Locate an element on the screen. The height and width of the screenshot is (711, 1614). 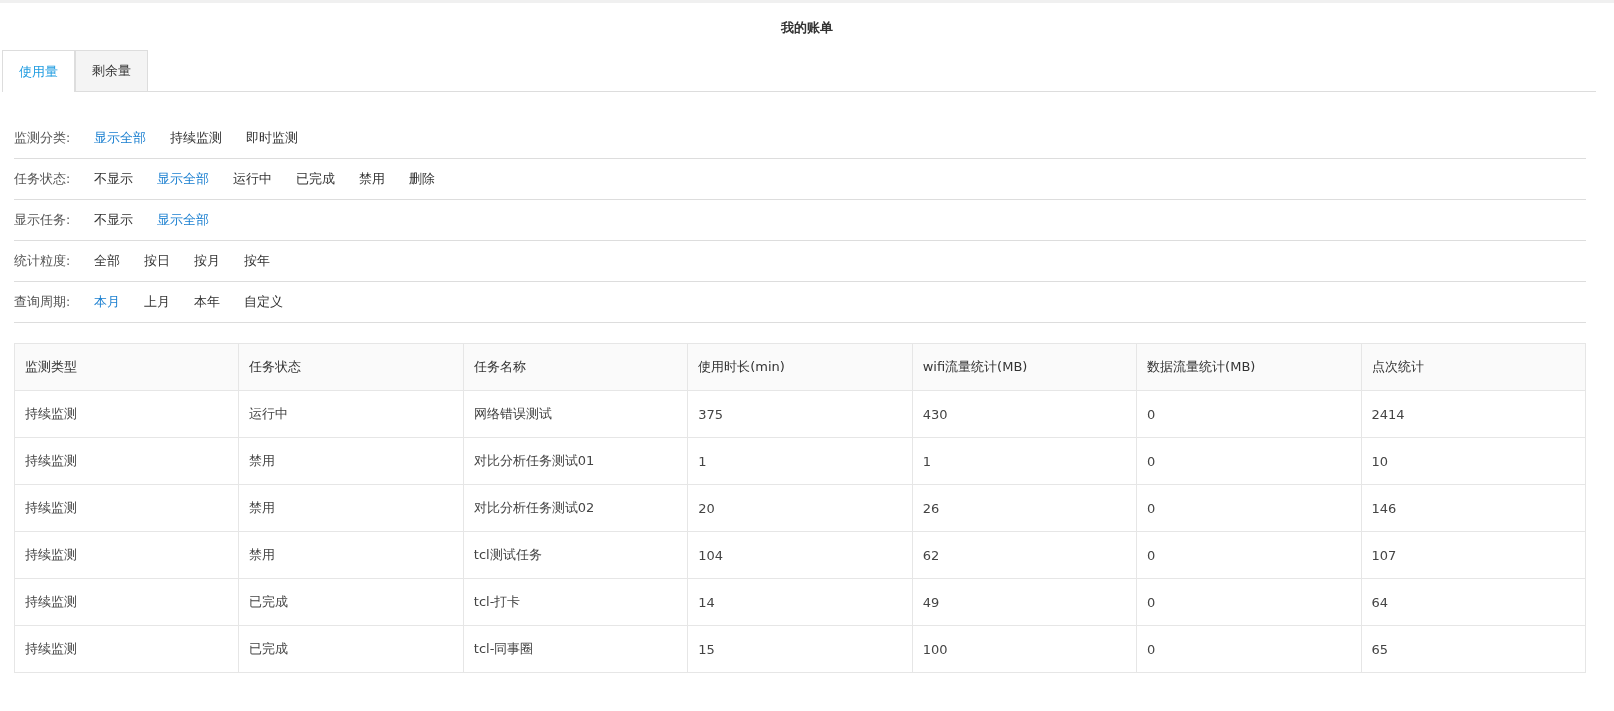
column-header: 数据流量统计(MB) is located at coordinates (1249, 367).